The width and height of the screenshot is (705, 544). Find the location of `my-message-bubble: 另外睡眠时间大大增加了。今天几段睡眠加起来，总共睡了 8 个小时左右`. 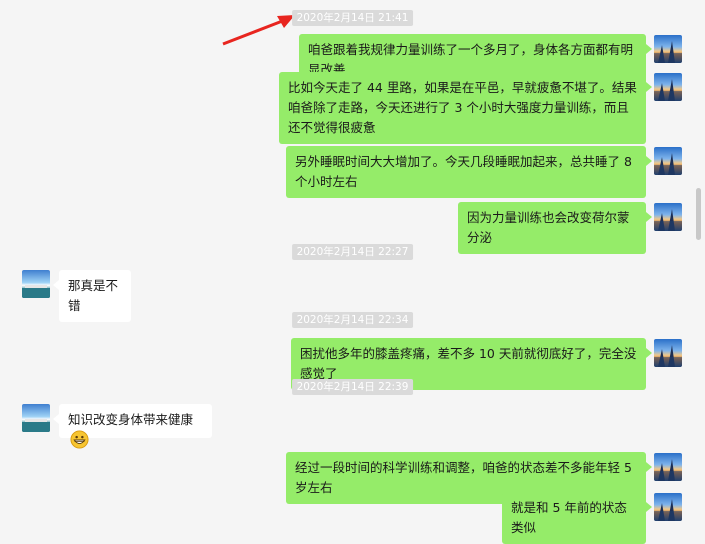

my-message-bubble: 另外睡眠时间大大增加了。今天几段睡眠加起来，总共睡了 8 个小时左右 is located at coordinates (469, 172).